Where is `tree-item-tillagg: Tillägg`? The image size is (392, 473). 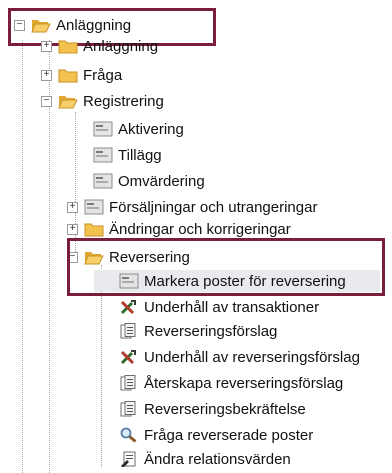
tree-item-tillagg: Tillägg is located at coordinates (127, 155).